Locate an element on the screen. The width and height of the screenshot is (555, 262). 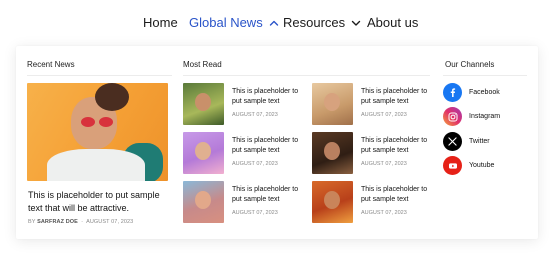
author-name: SARFRAZ DOE is located at coordinates (57, 222).